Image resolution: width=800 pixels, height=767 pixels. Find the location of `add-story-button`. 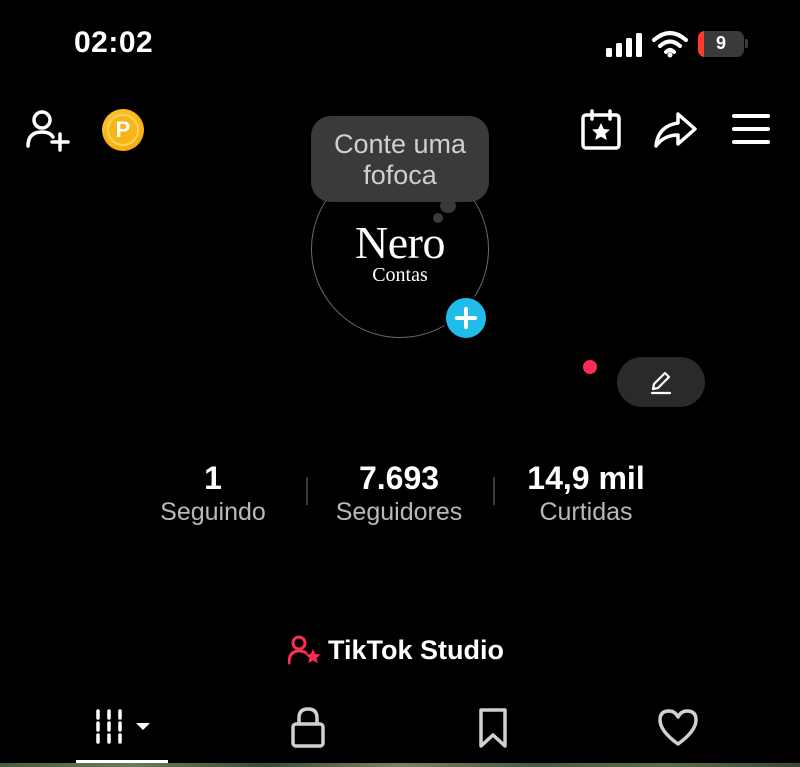

add-story-button is located at coordinates (466, 318).